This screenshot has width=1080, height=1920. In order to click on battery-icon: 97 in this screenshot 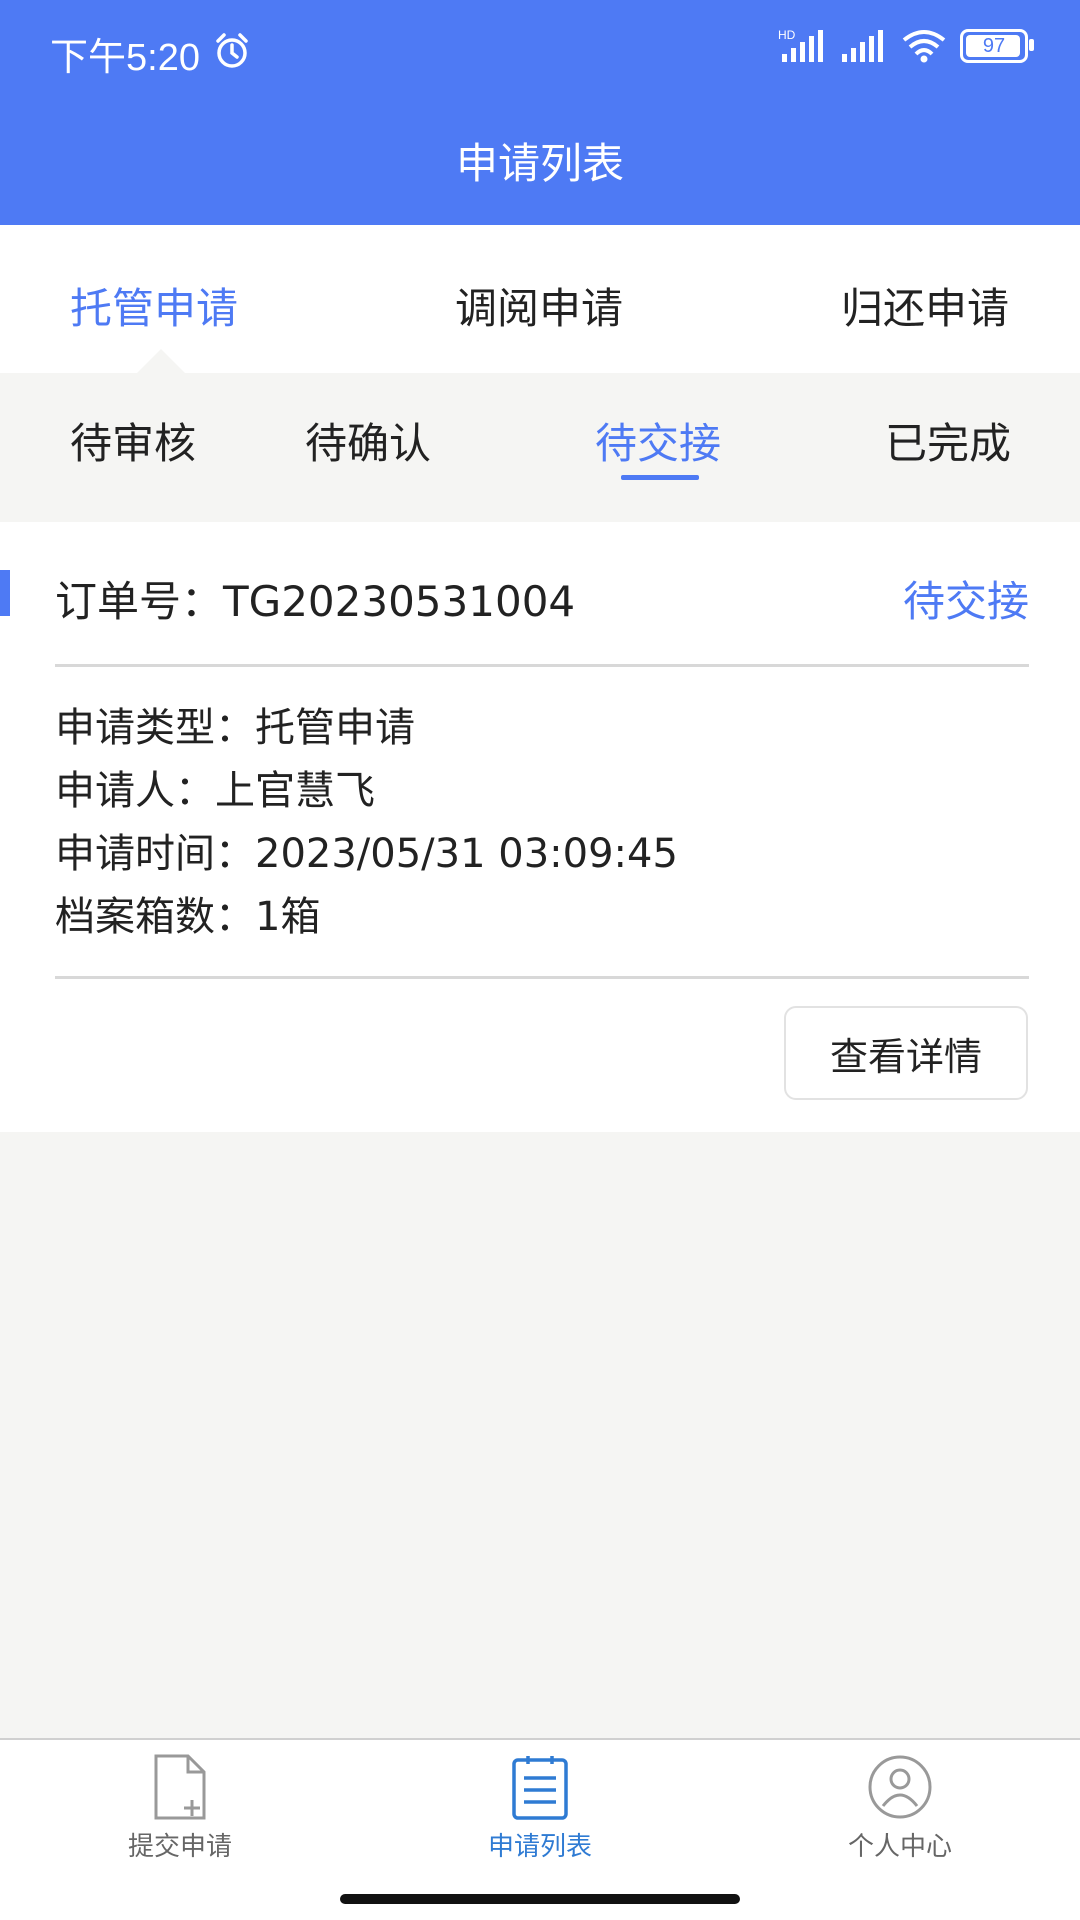, I will do `click(997, 46)`.